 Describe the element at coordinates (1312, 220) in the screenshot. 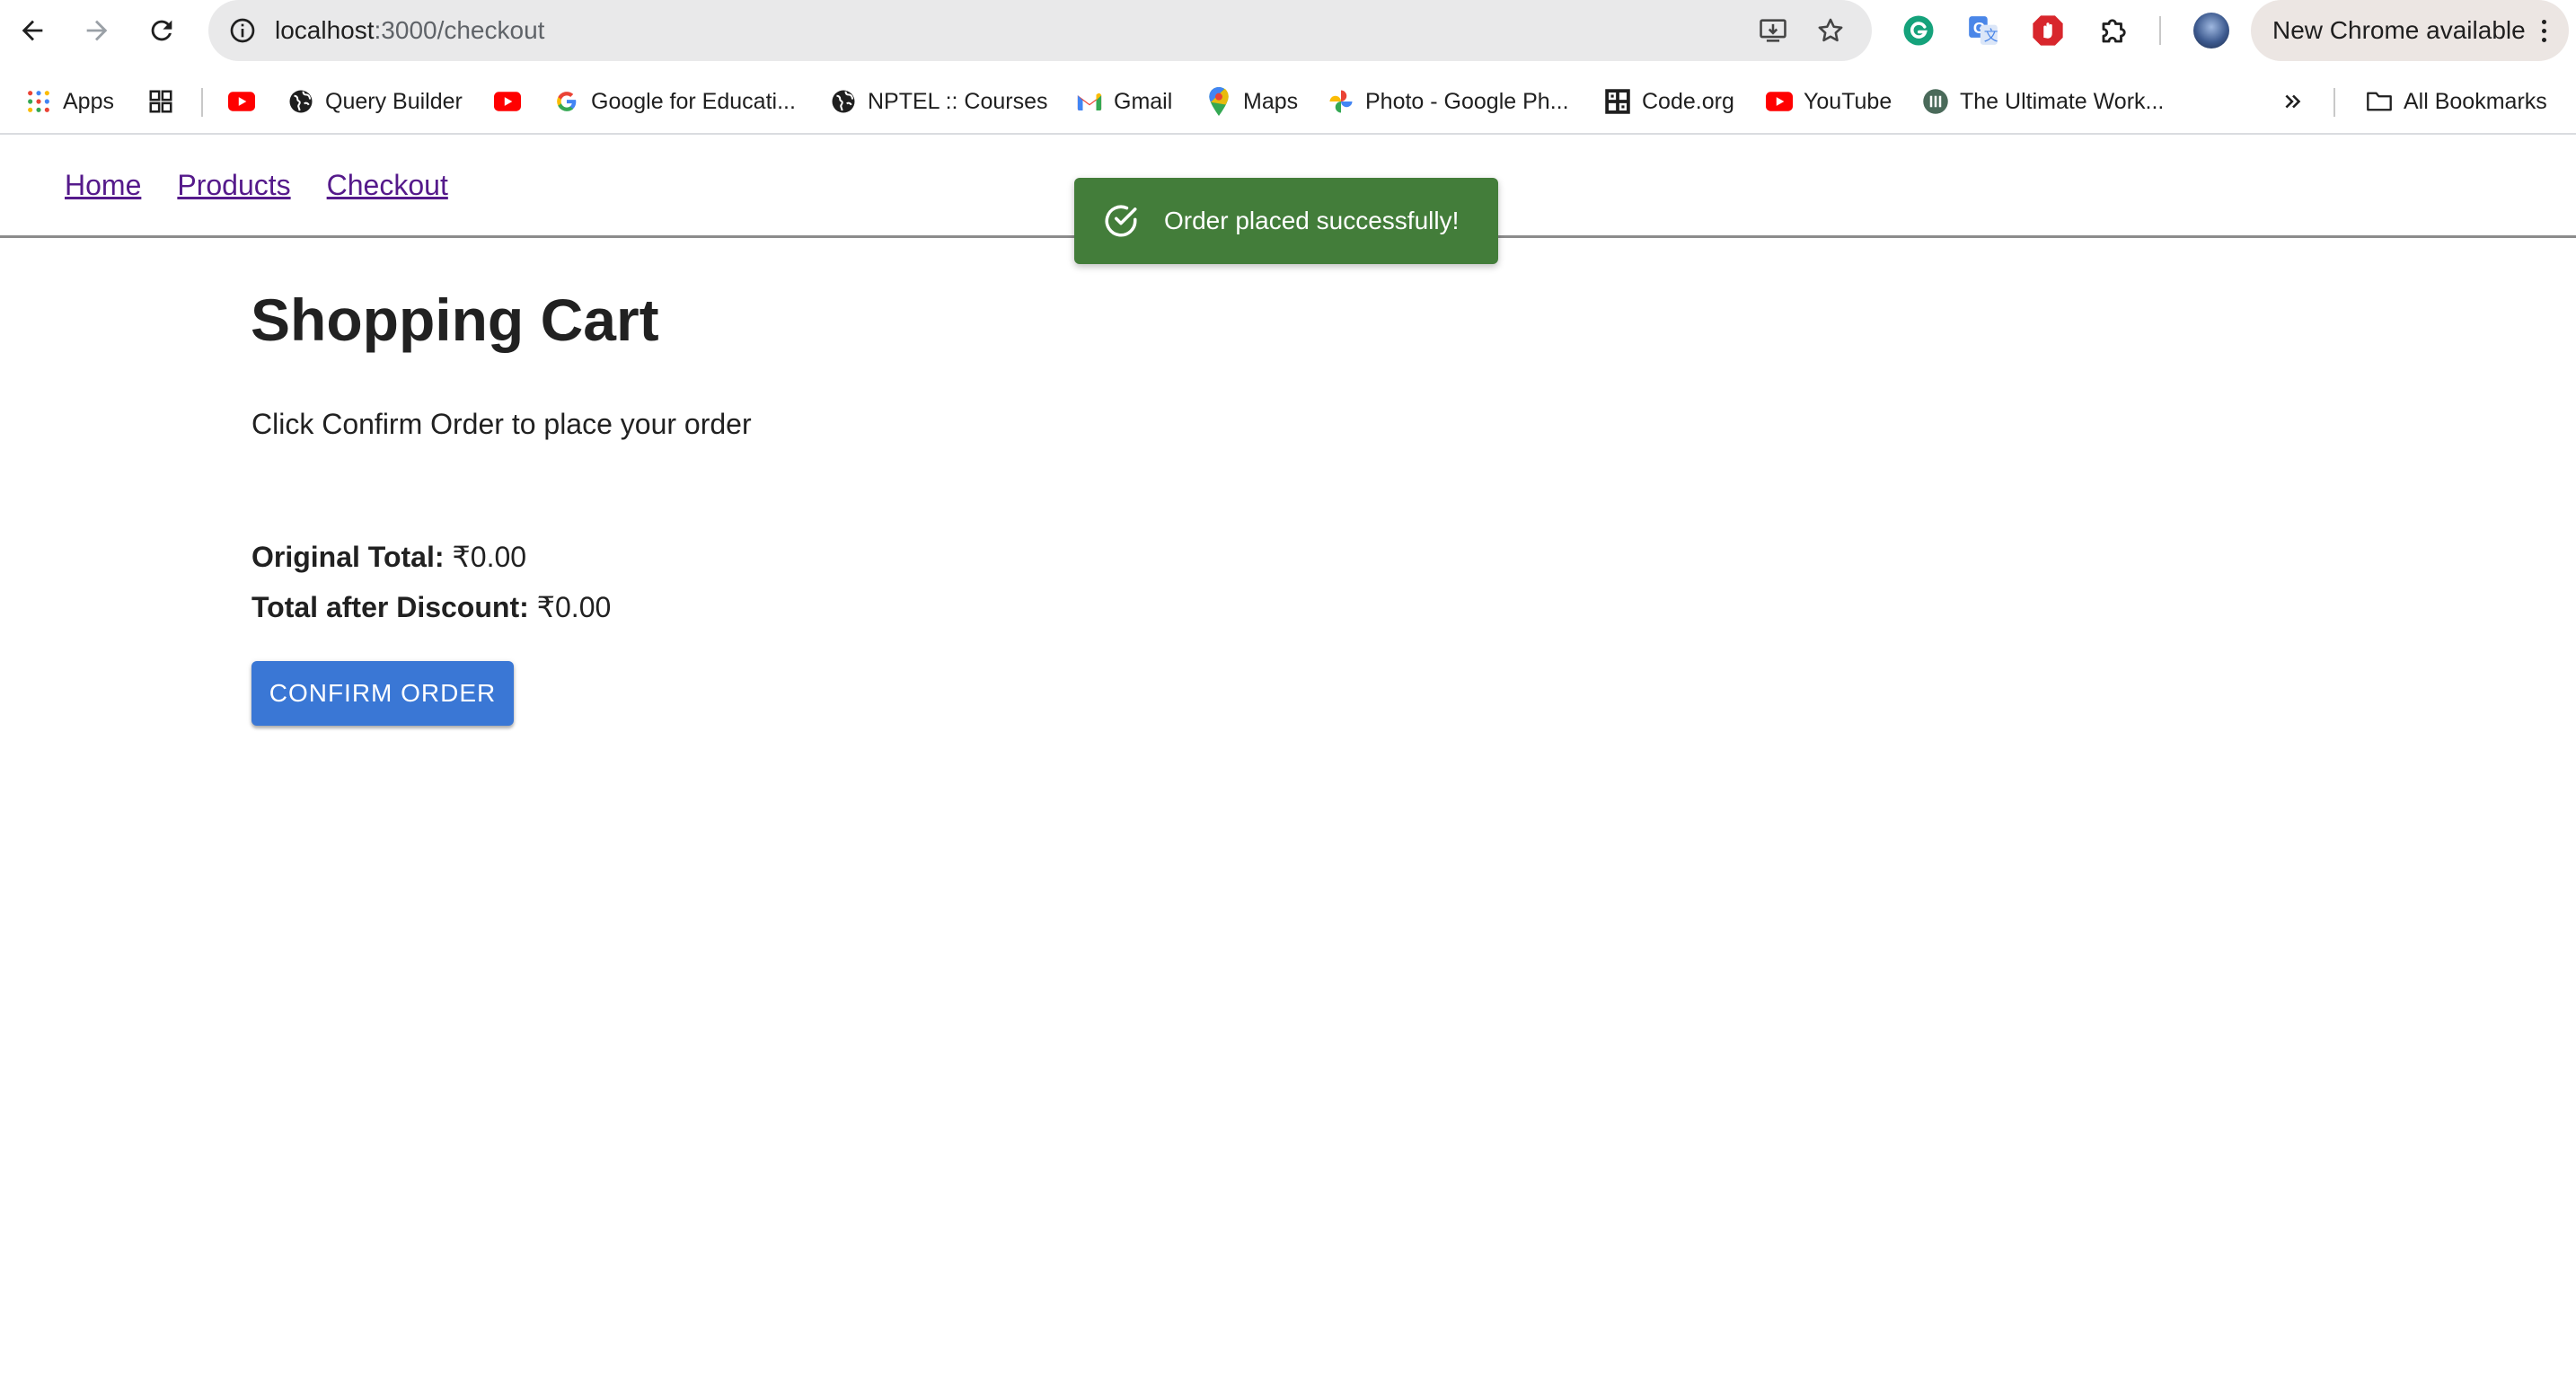

I see `toast-message: Order placed successfully!` at that location.